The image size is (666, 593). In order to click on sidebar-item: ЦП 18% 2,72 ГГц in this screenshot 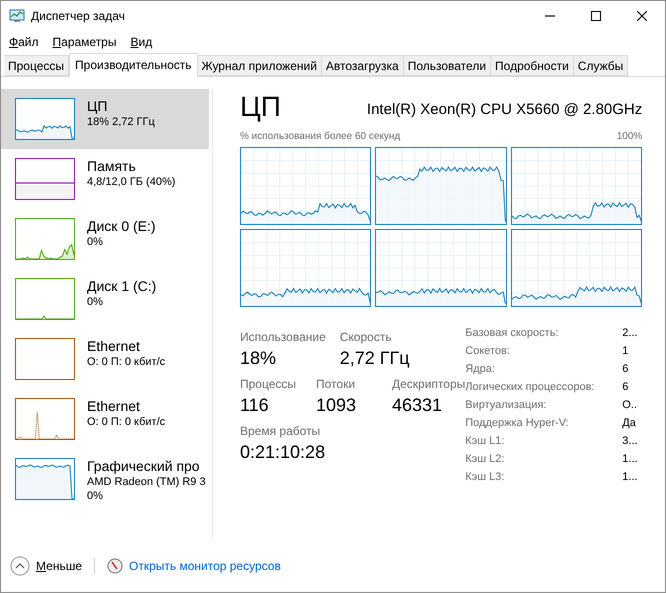, I will do `click(105, 119)`.